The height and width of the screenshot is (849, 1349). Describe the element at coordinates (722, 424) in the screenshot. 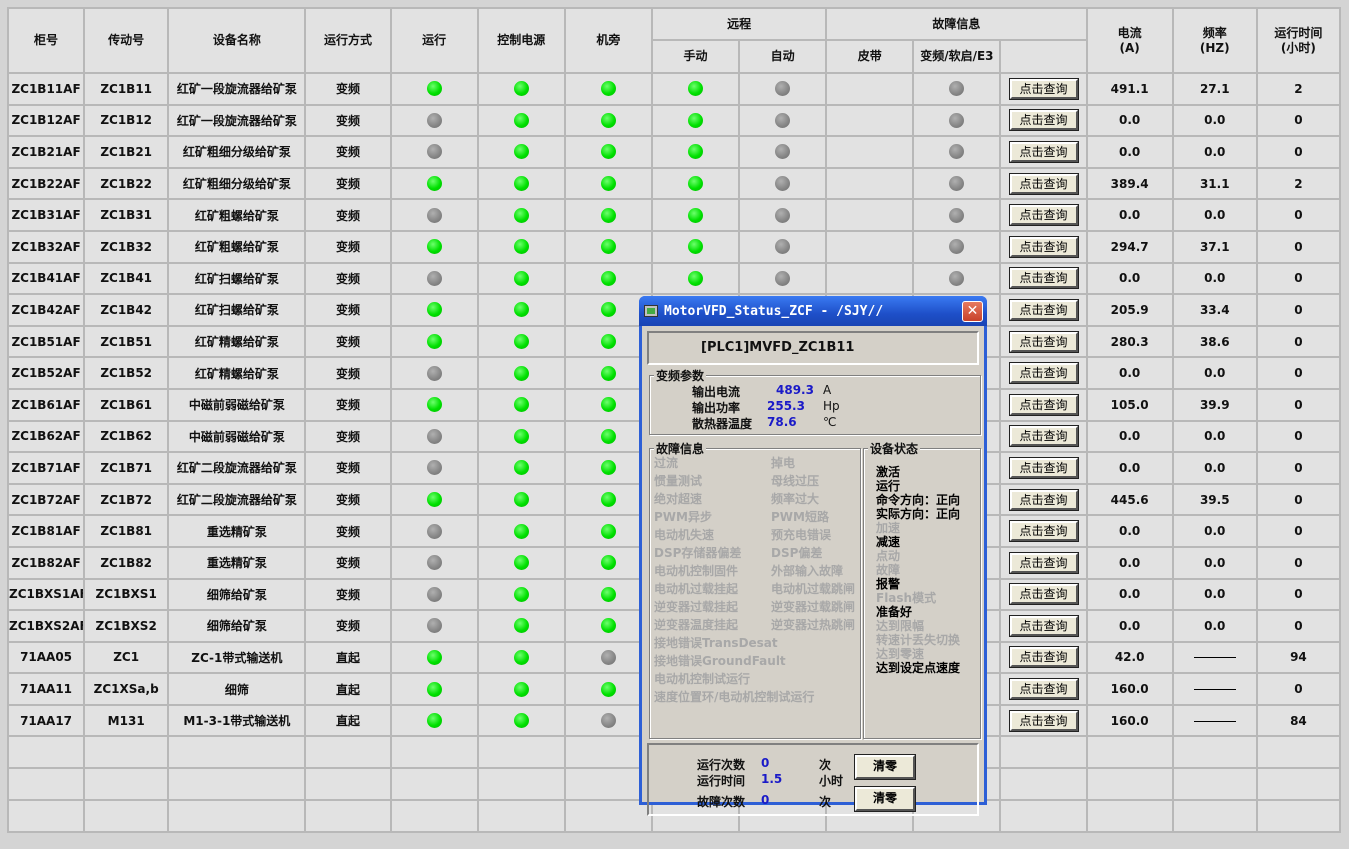

I see `param-label: 散热器温度` at that location.